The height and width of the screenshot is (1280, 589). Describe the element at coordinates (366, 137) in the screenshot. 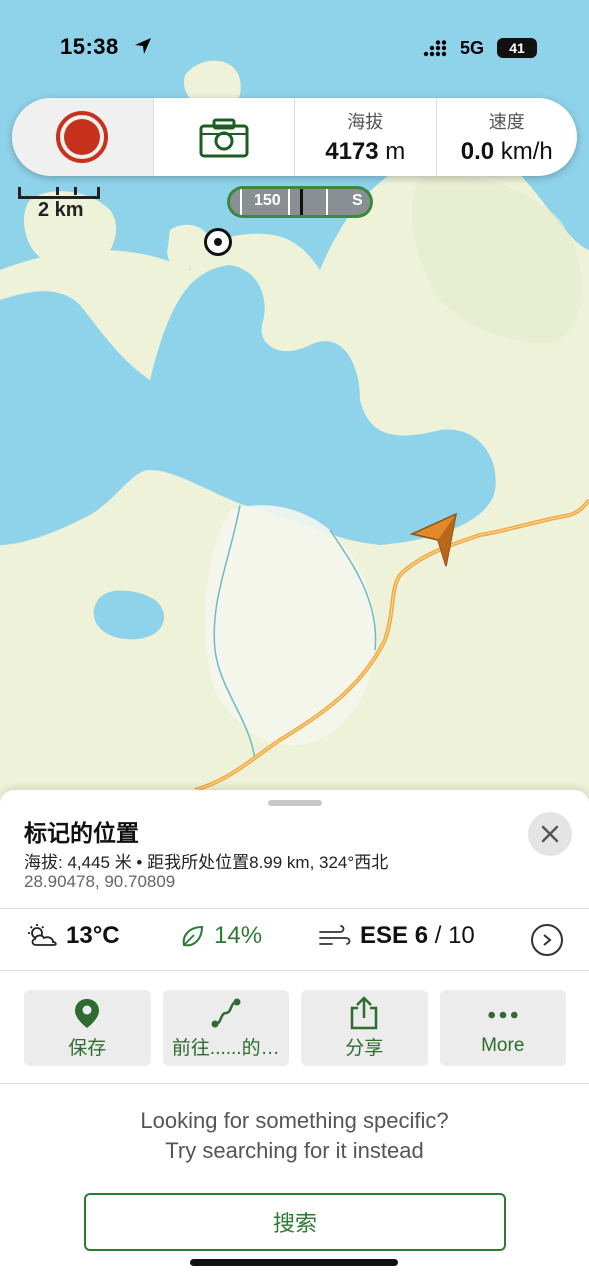

I see `altitude-readout: 海拔 4173 m` at that location.